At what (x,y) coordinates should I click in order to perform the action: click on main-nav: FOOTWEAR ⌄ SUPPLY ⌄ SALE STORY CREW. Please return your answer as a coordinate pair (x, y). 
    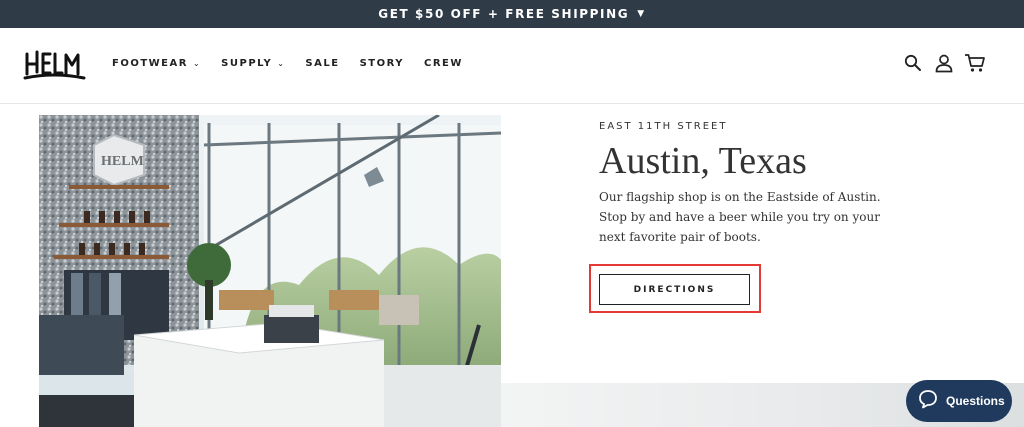
    Looking at the image, I should click on (297, 63).